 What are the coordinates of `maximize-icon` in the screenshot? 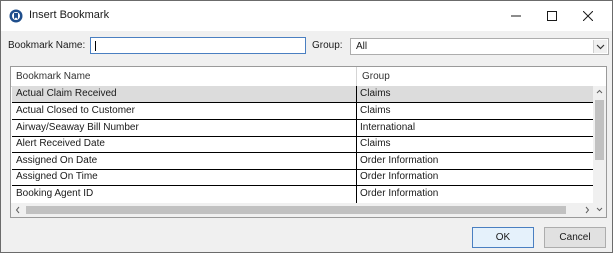 It's located at (552, 16).